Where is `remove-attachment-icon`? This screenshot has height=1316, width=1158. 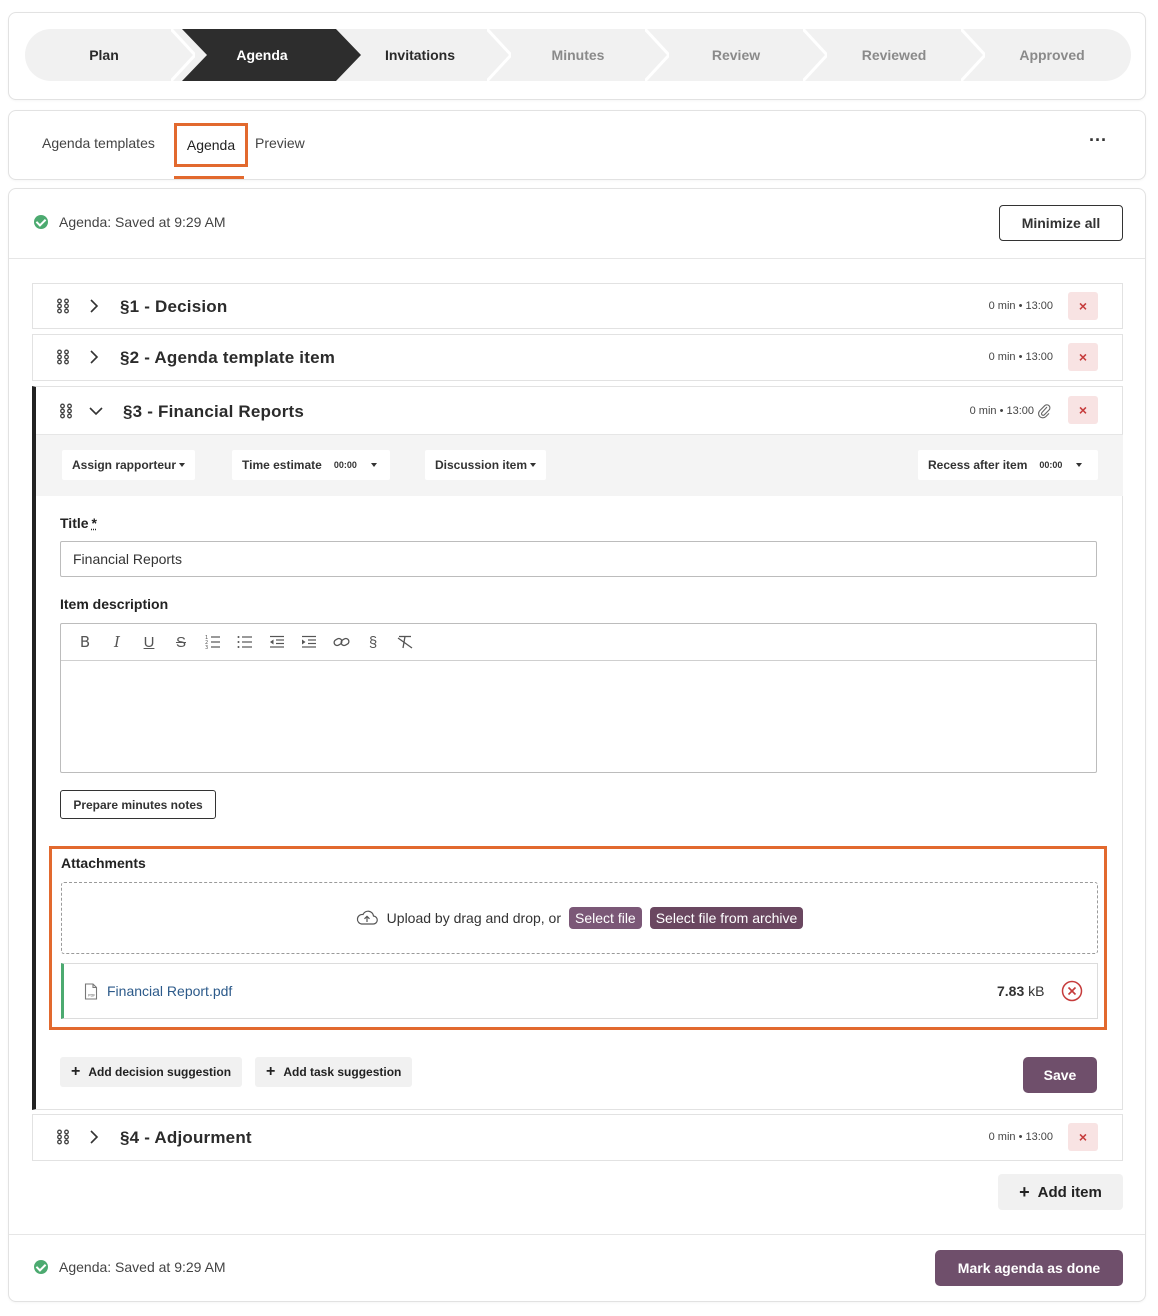 remove-attachment-icon is located at coordinates (1072, 991).